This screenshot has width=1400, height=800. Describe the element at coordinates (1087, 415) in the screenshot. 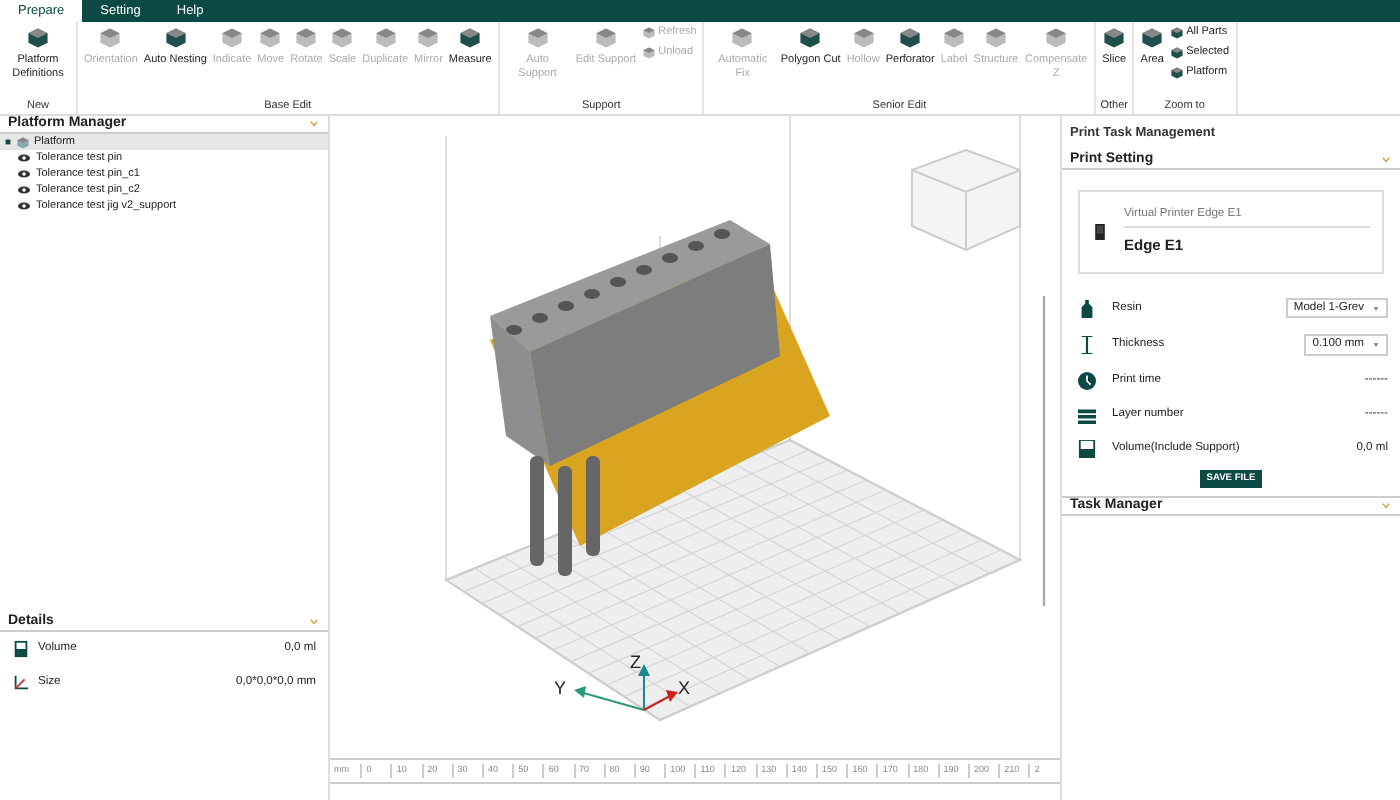

I see `layers-icon` at that location.